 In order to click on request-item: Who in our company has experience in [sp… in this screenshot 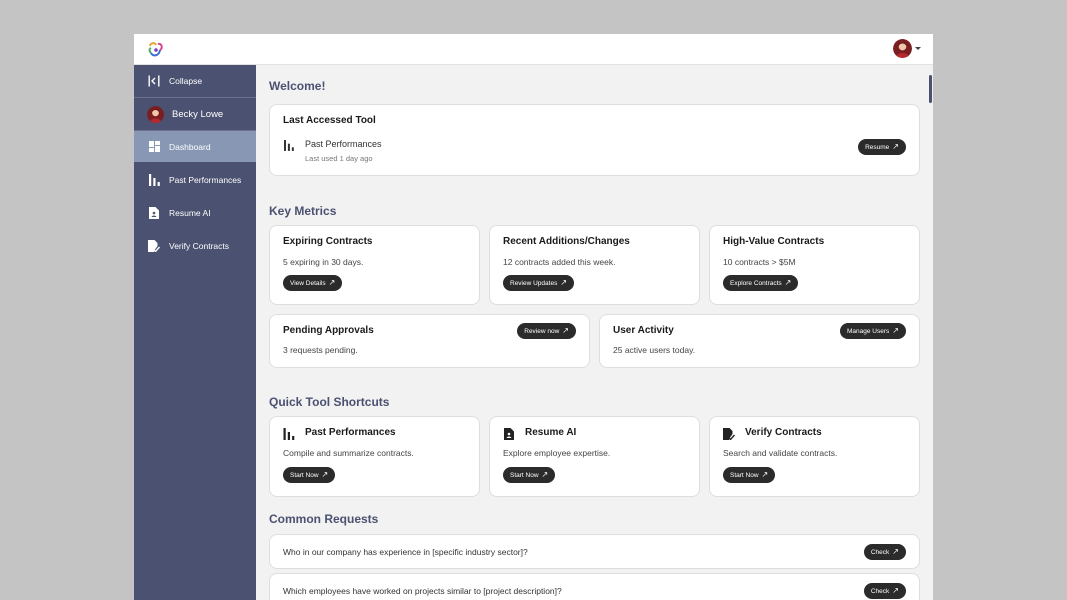, I will do `click(594, 551)`.